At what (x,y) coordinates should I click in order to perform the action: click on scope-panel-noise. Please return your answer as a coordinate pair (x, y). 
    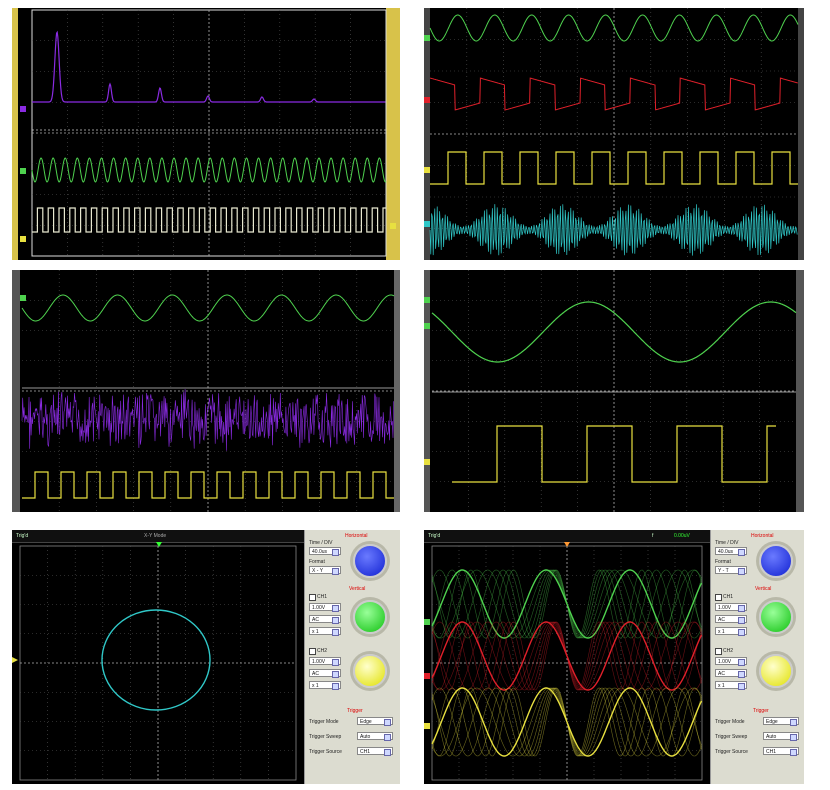
    Looking at the image, I should click on (206, 391).